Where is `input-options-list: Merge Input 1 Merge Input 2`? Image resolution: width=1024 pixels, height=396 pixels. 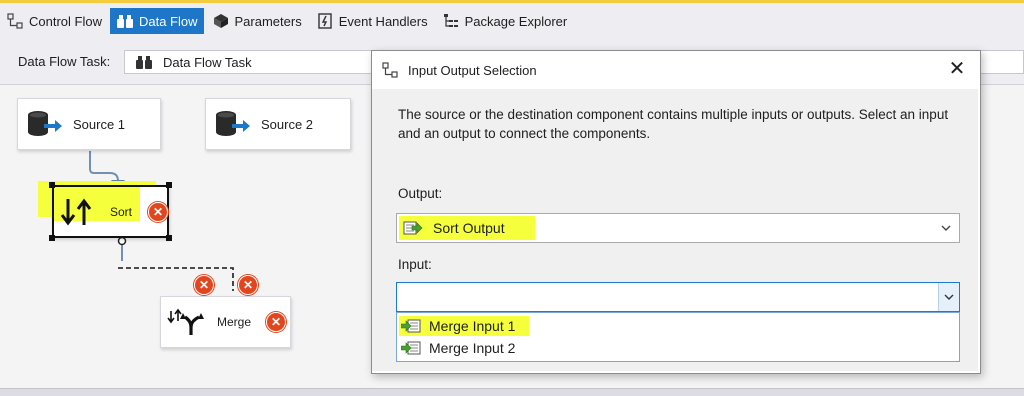 input-options-list: Merge Input 1 Merge Input 2 is located at coordinates (678, 337).